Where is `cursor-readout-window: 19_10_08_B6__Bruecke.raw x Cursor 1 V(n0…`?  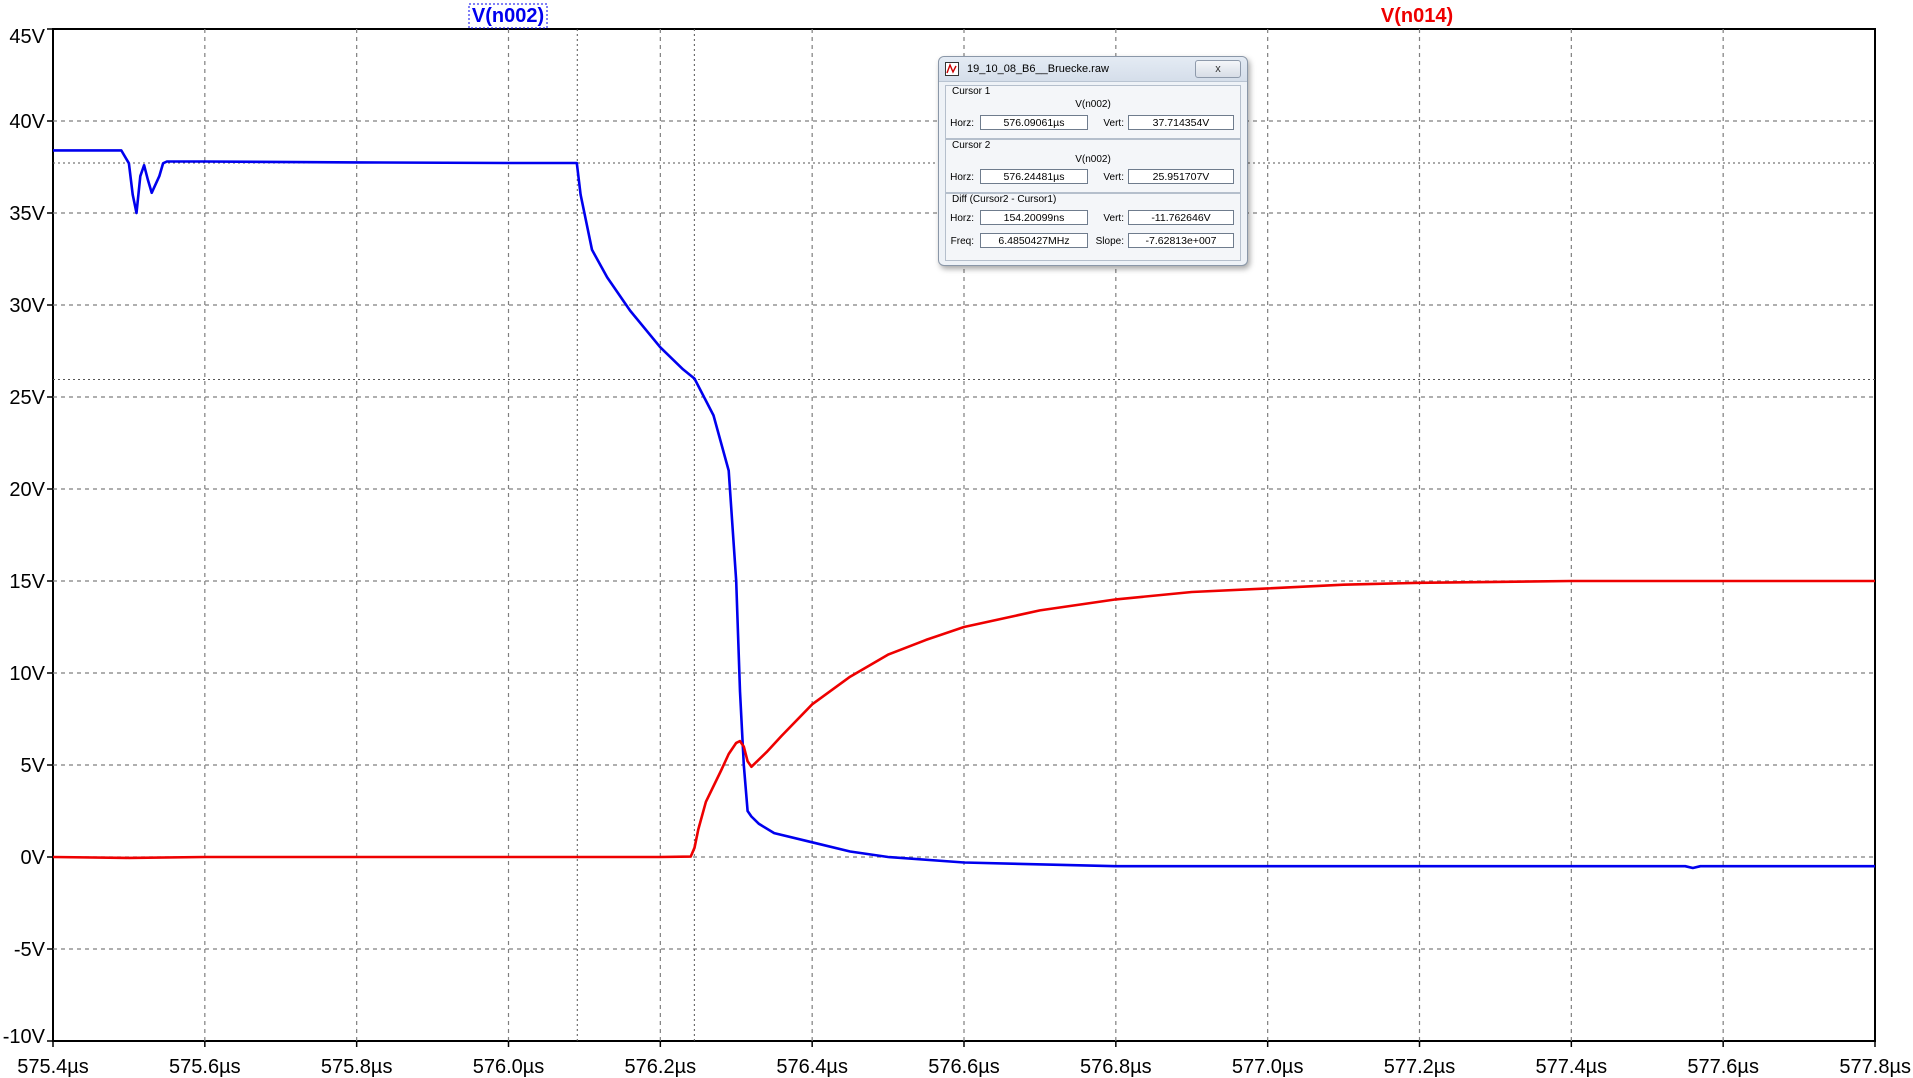
cursor-readout-window: 19_10_08_B6__Bruecke.raw x Cursor 1 V(n0… is located at coordinates (1093, 161).